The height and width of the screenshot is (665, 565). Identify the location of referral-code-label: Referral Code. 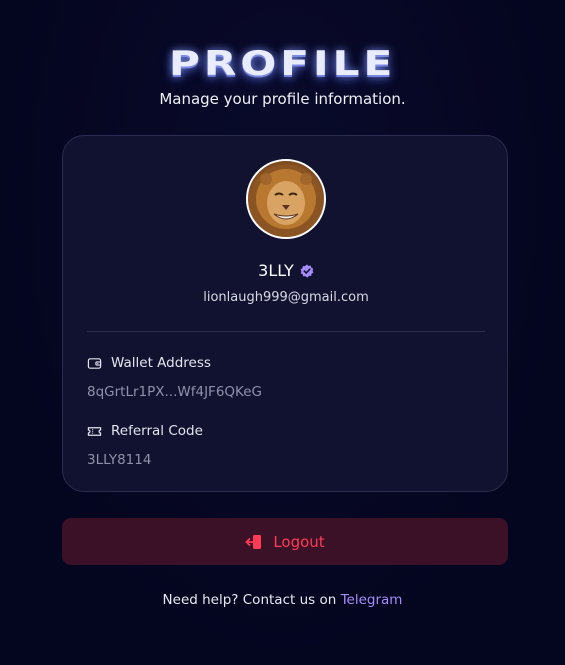
(157, 431).